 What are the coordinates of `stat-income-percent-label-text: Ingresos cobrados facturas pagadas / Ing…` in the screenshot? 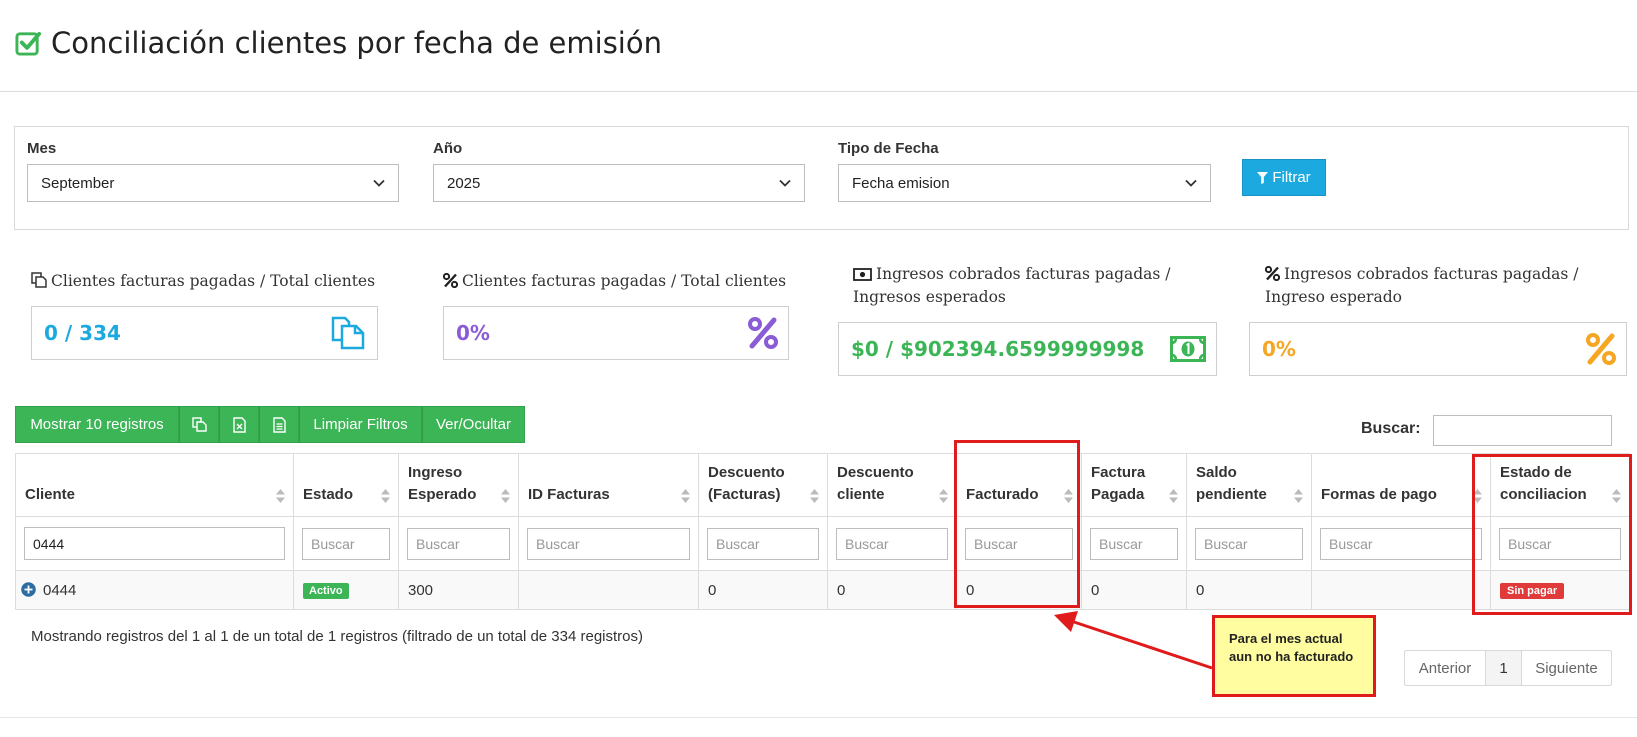 It's located at (1422, 285).